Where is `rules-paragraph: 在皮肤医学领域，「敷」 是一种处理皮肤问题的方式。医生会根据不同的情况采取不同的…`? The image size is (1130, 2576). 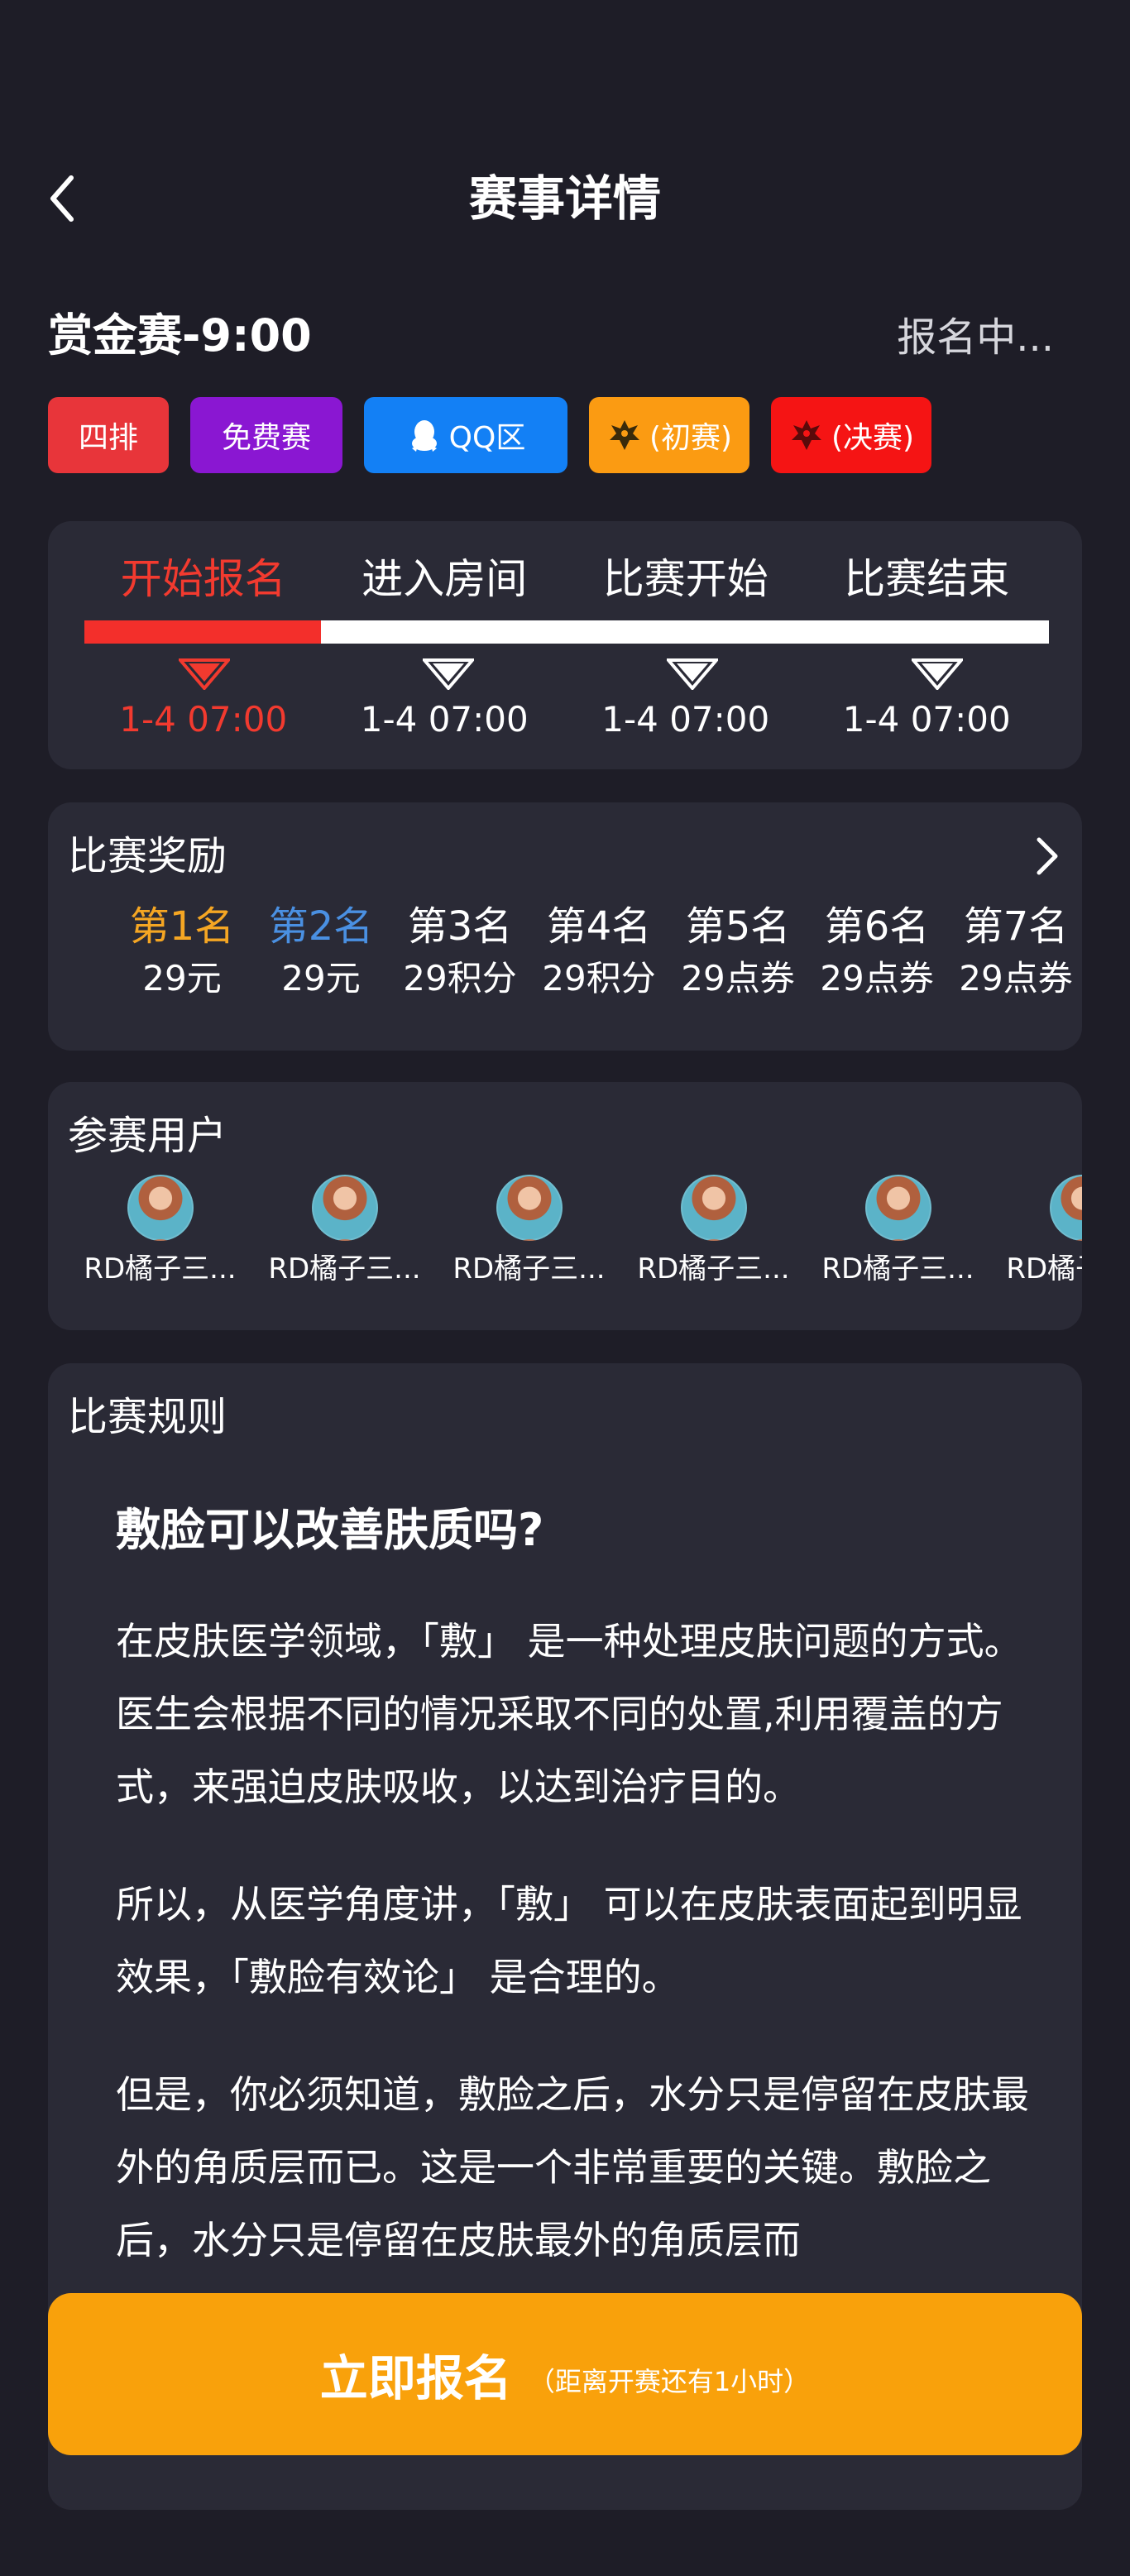
rules-paragraph: 在皮肤医学领域，「敷」 是一种处理皮肤问题的方式。医生会根据不同的情况采取不同的… is located at coordinates (569, 1714).